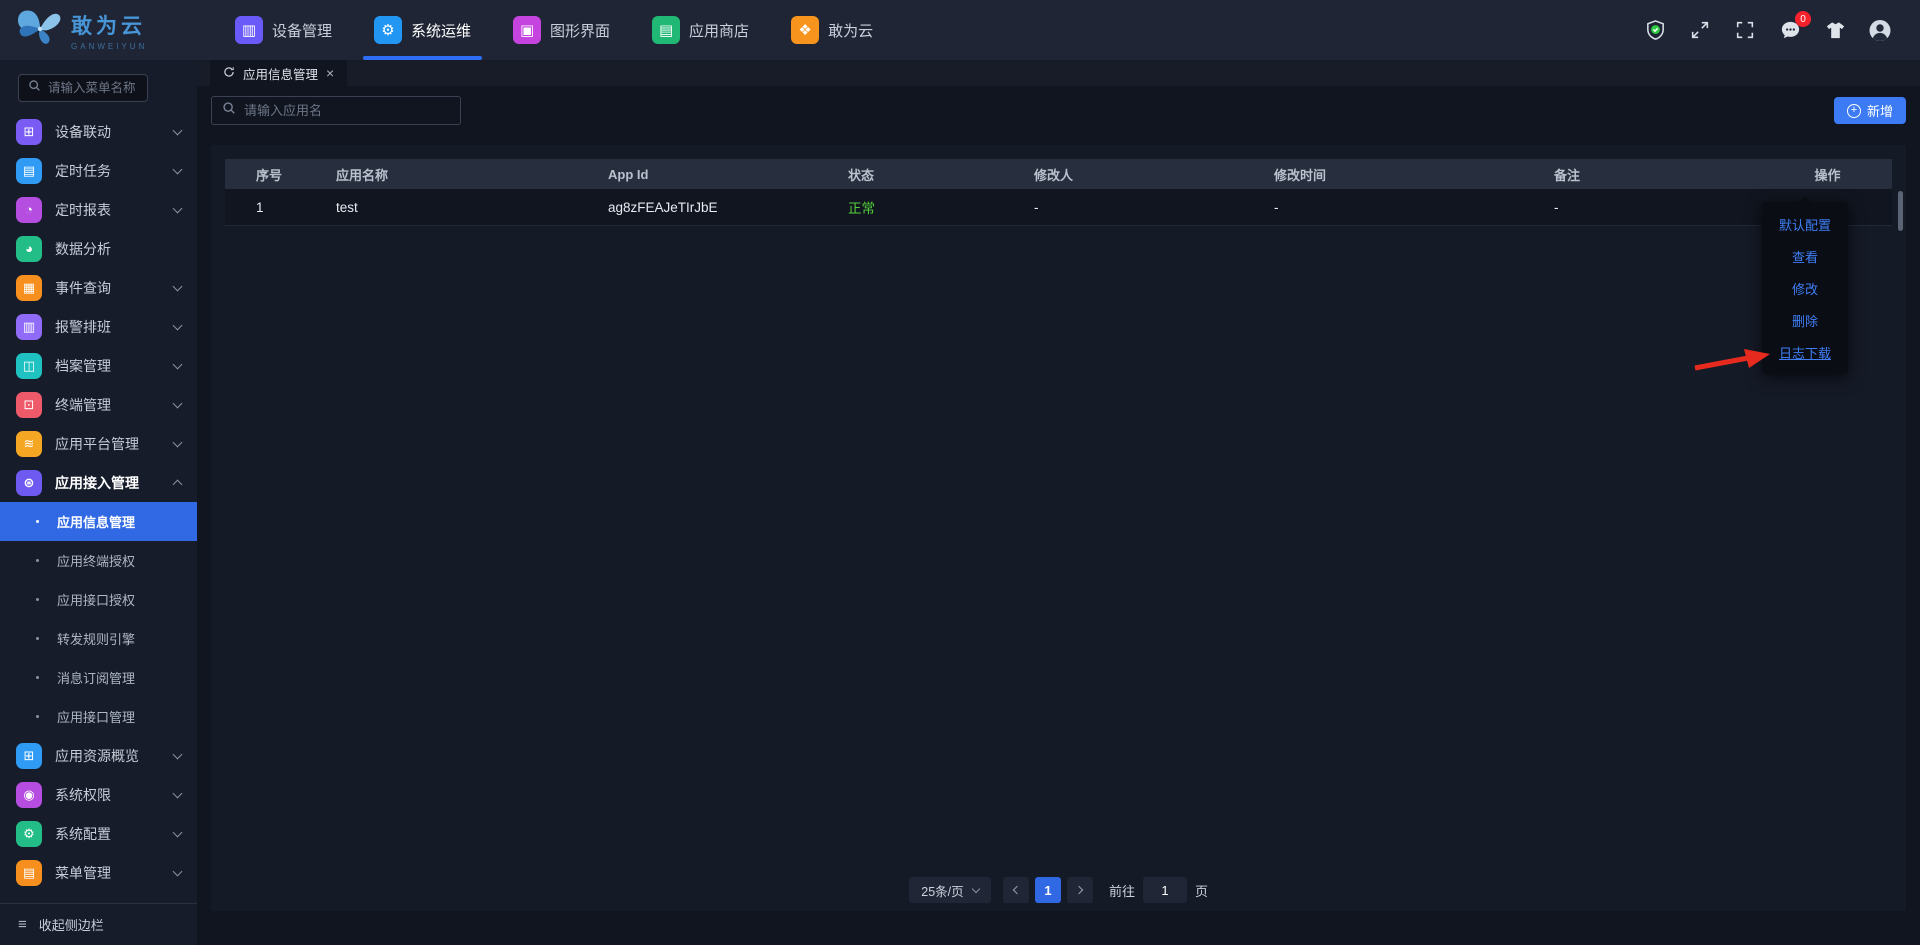  What do you see at coordinates (29, 482) in the screenshot?
I see `app-access-icon: ⊛` at bounding box center [29, 482].